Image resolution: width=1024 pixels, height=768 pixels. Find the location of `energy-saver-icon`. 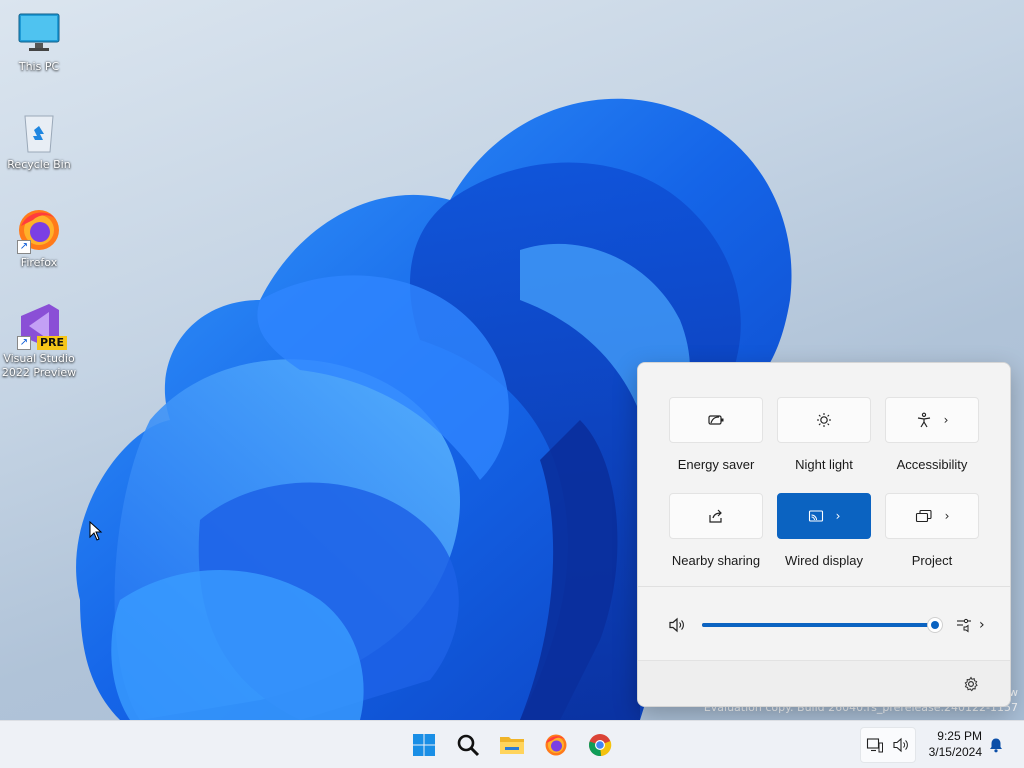

energy-saver-icon is located at coordinates (716, 420).